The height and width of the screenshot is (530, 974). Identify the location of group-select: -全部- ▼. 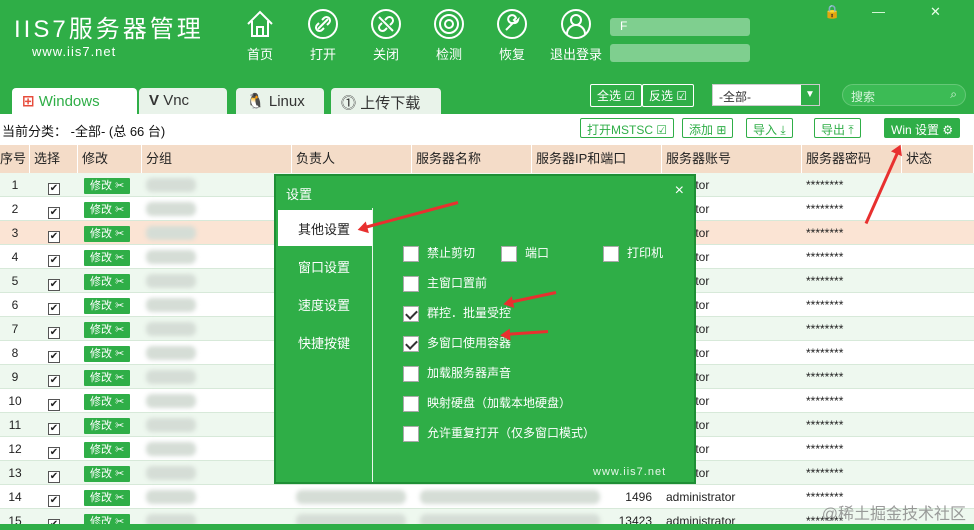
(766, 95).